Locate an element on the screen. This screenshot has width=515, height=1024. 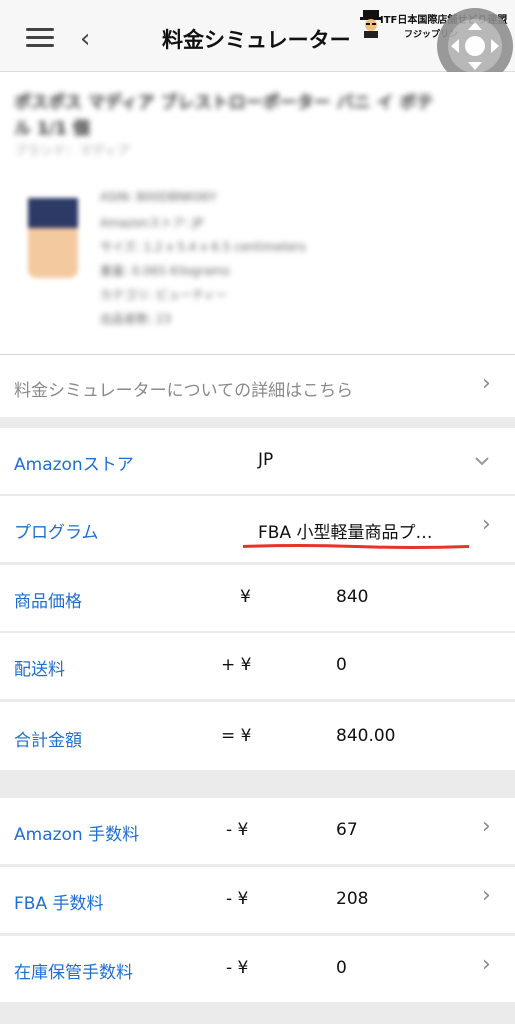
product-name: ポスポス マディア ブレストローポーター バニ イ ボテ is located at coordinates (224, 103).